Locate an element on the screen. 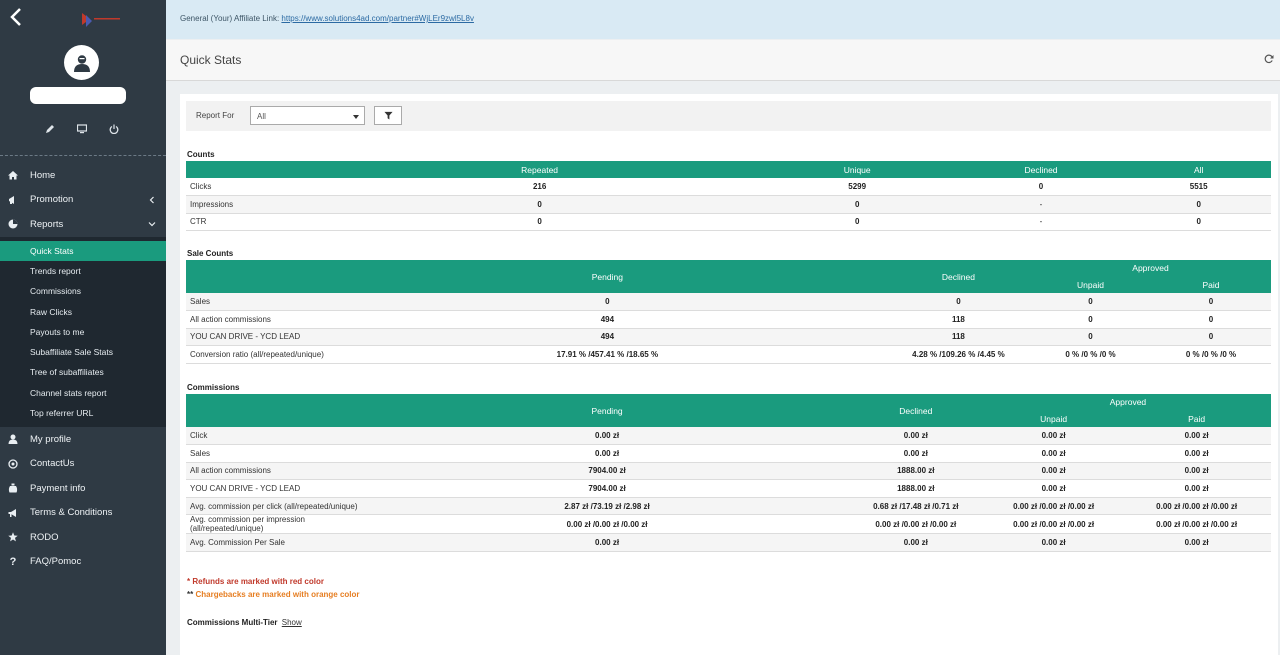 Image resolution: width=1280 pixels, height=655 pixels. nav-payment-info: Payment info is located at coordinates (83, 488).